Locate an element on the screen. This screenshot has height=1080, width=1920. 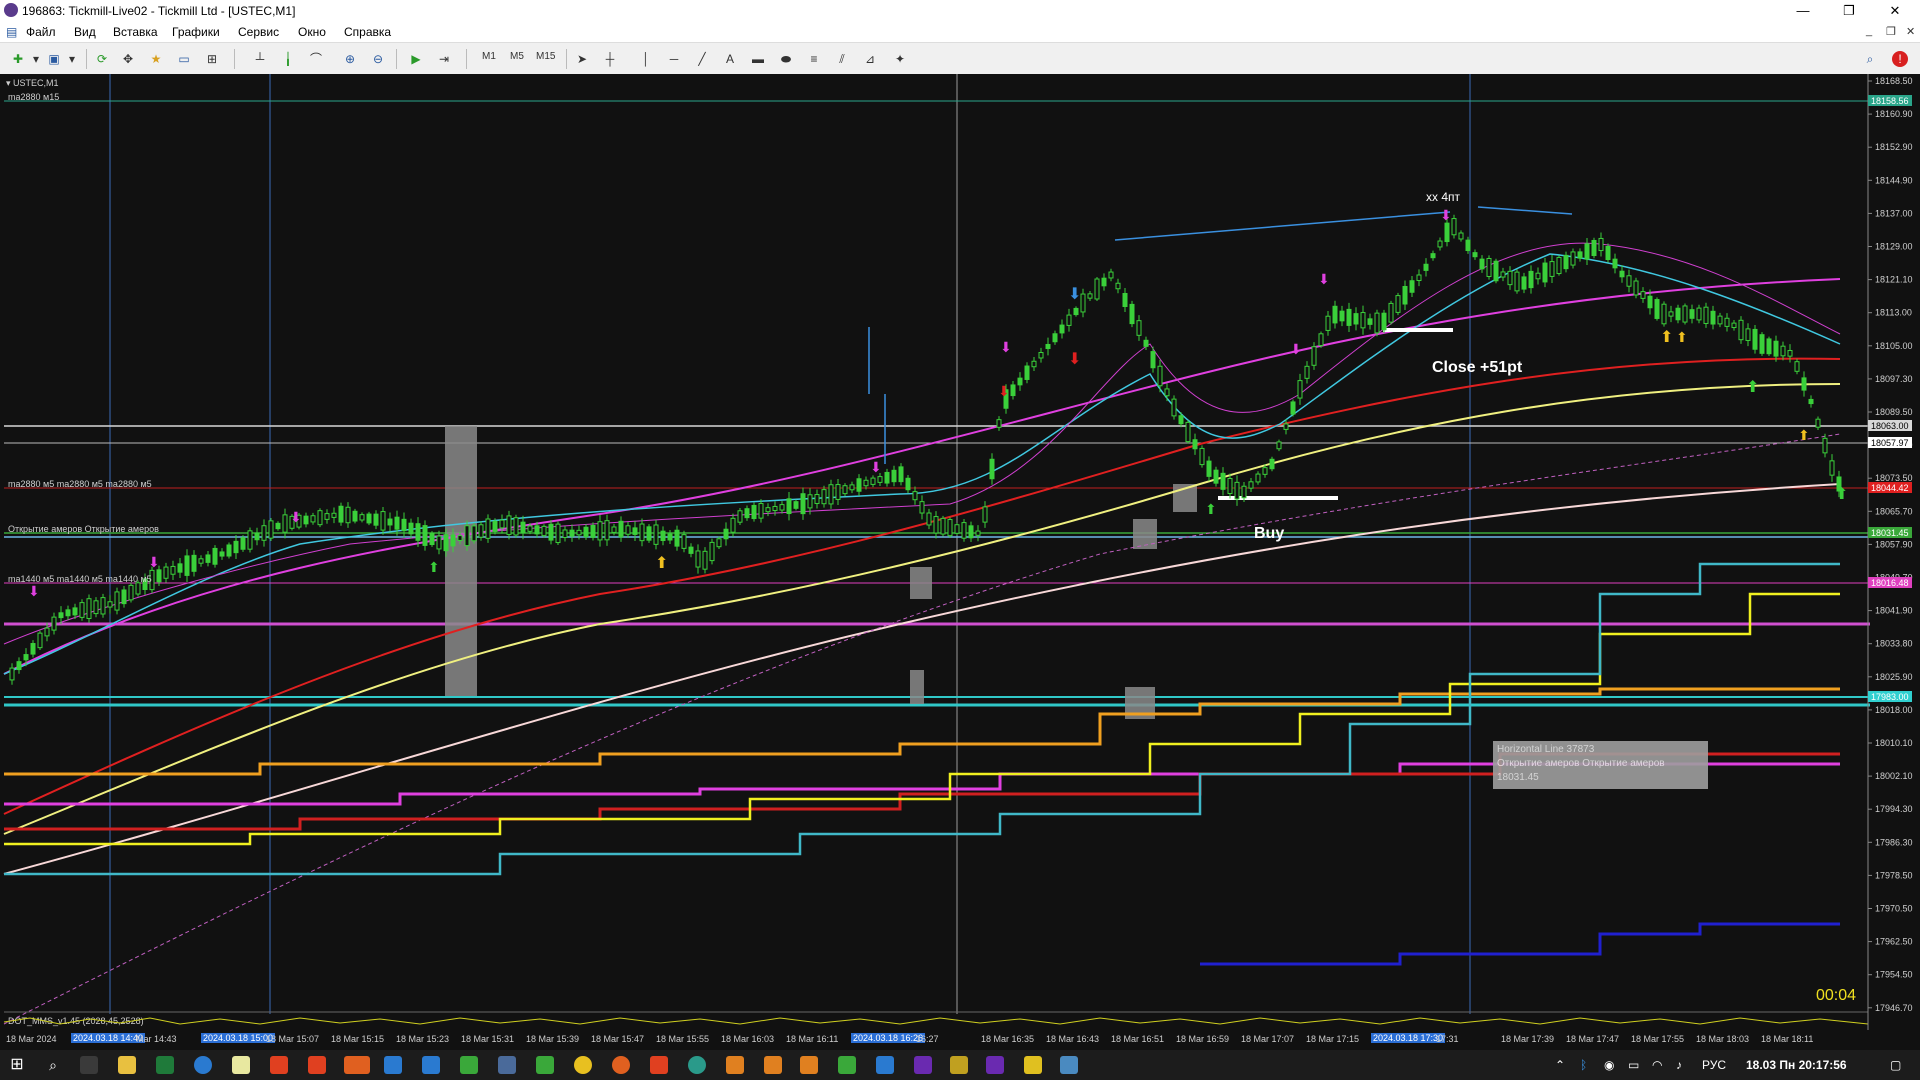
mdi-minimize-button: _ is located at coordinates (1869, 31).